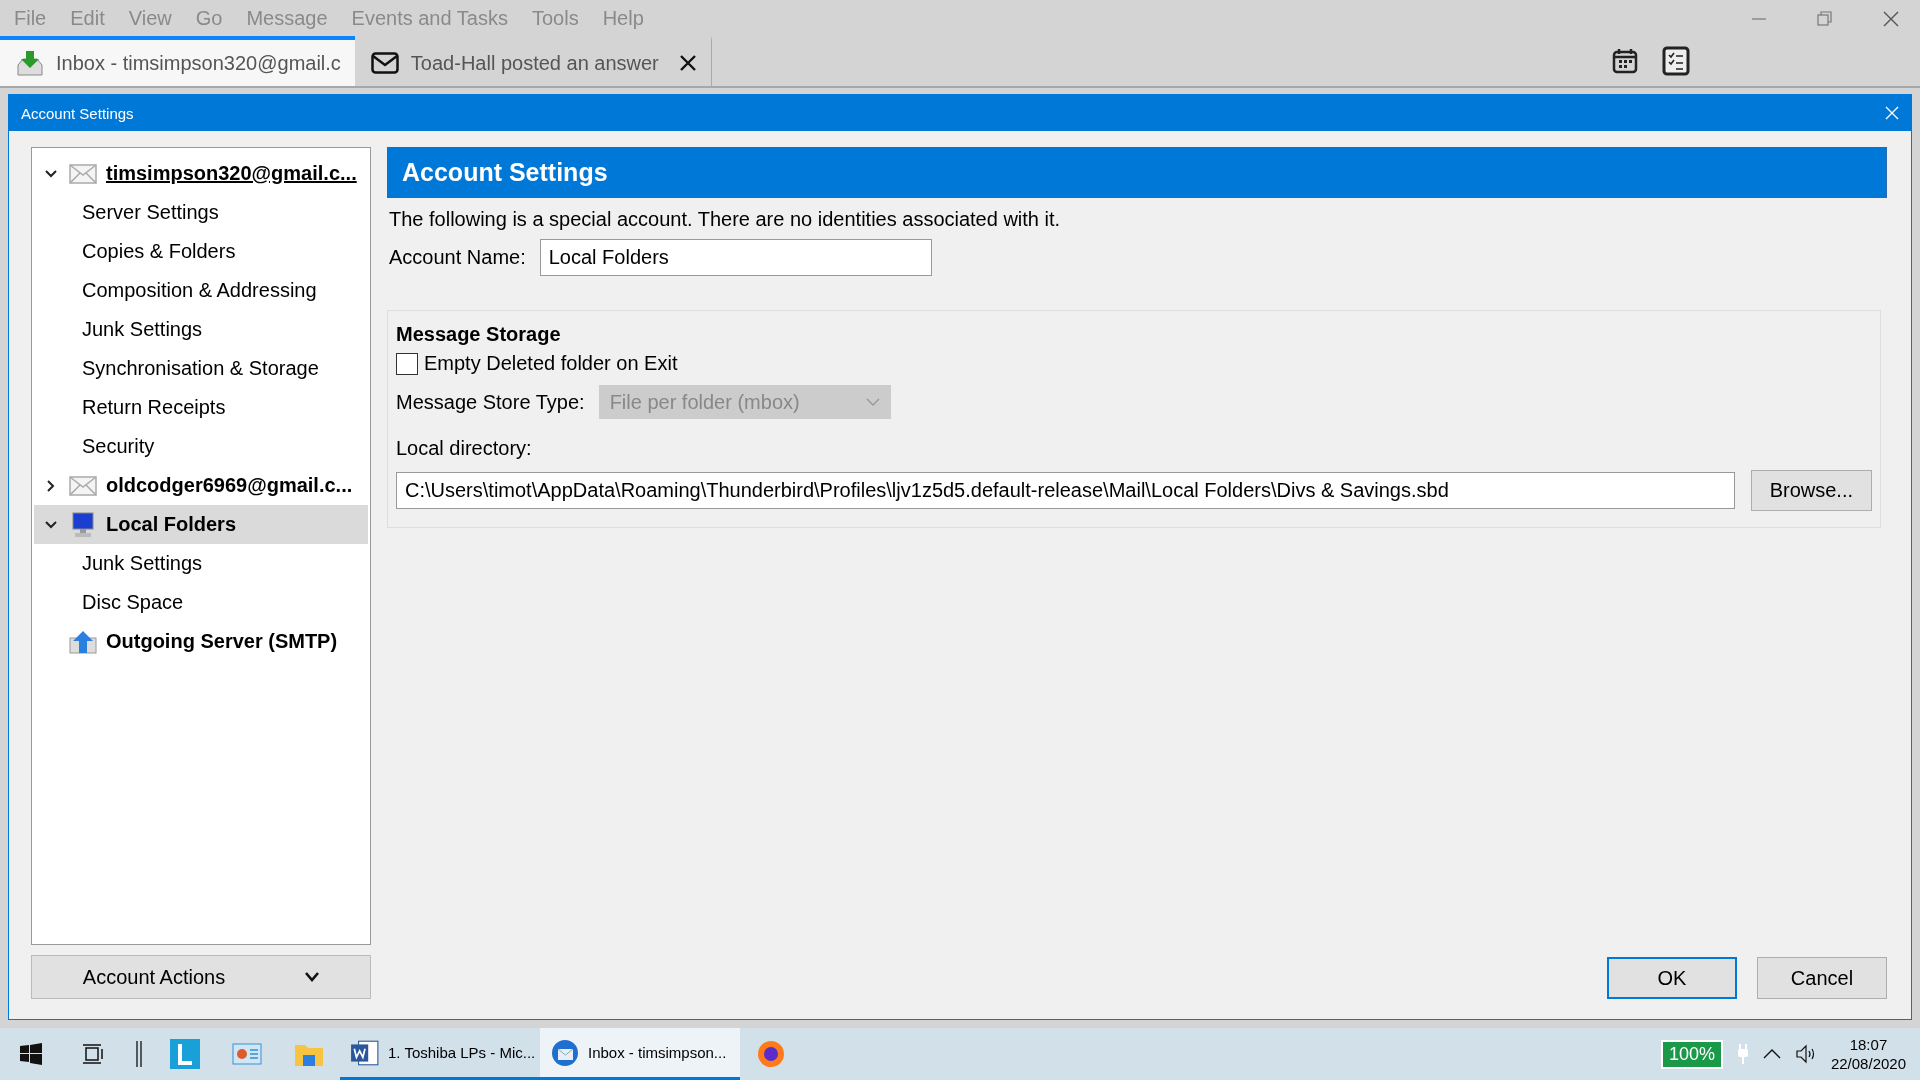 Image resolution: width=1920 pixels, height=1080 pixels. I want to click on clock: 18:07 22/08/2020, so click(1868, 1054).